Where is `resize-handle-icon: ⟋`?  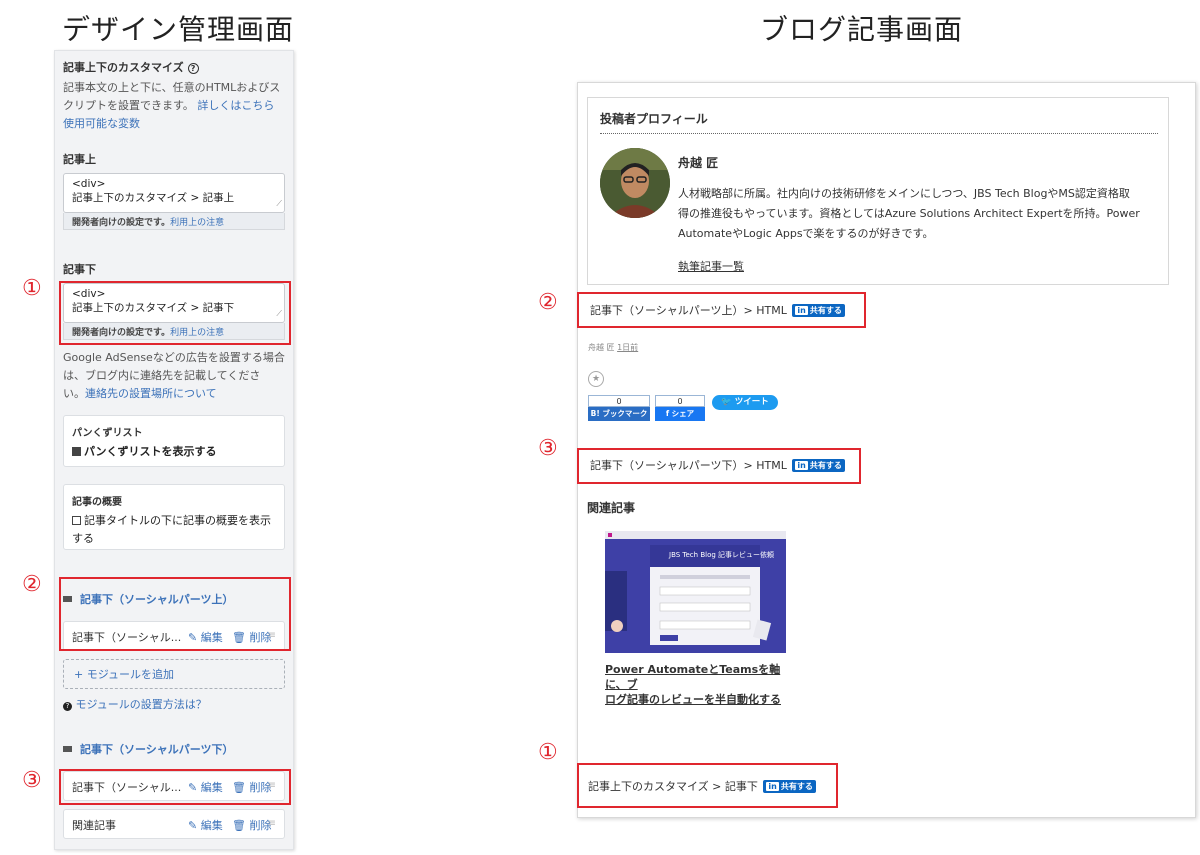
resize-handle-icon: ⟋ is located at coordinates (279, 204).